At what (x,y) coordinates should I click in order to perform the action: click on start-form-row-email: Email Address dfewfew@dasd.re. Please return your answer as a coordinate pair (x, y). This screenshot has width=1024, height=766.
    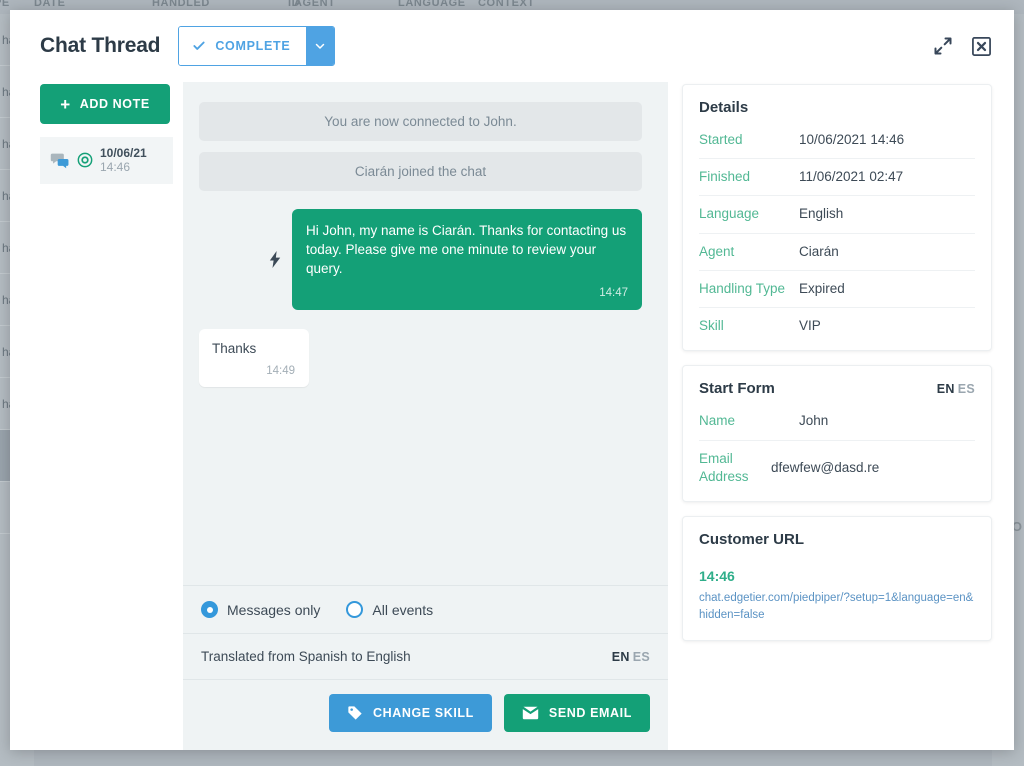
    Looking at the image, I should click on (837, 468).